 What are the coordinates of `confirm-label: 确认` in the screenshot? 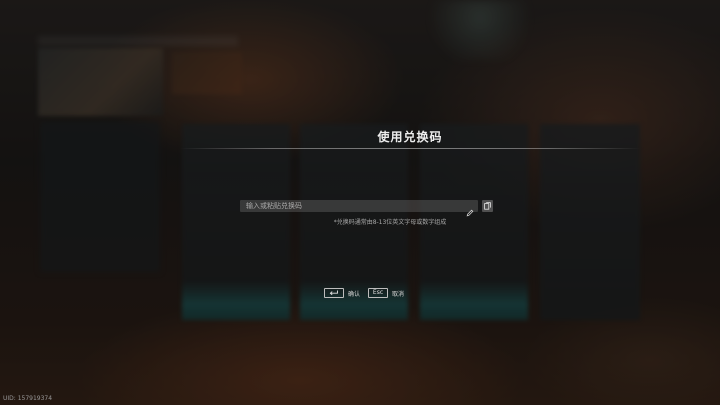 It's located at (354, 294).